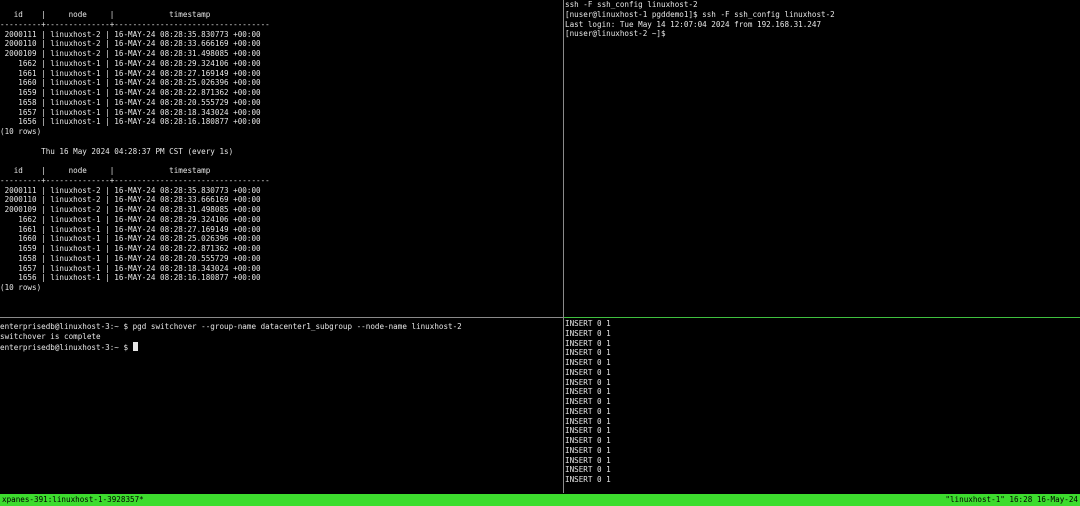 The width and height of the screenshot is (1080, 506). Describe the element at coordinates (563, 246) in the screenshot. I see `vertical-pane-divider` at that location.